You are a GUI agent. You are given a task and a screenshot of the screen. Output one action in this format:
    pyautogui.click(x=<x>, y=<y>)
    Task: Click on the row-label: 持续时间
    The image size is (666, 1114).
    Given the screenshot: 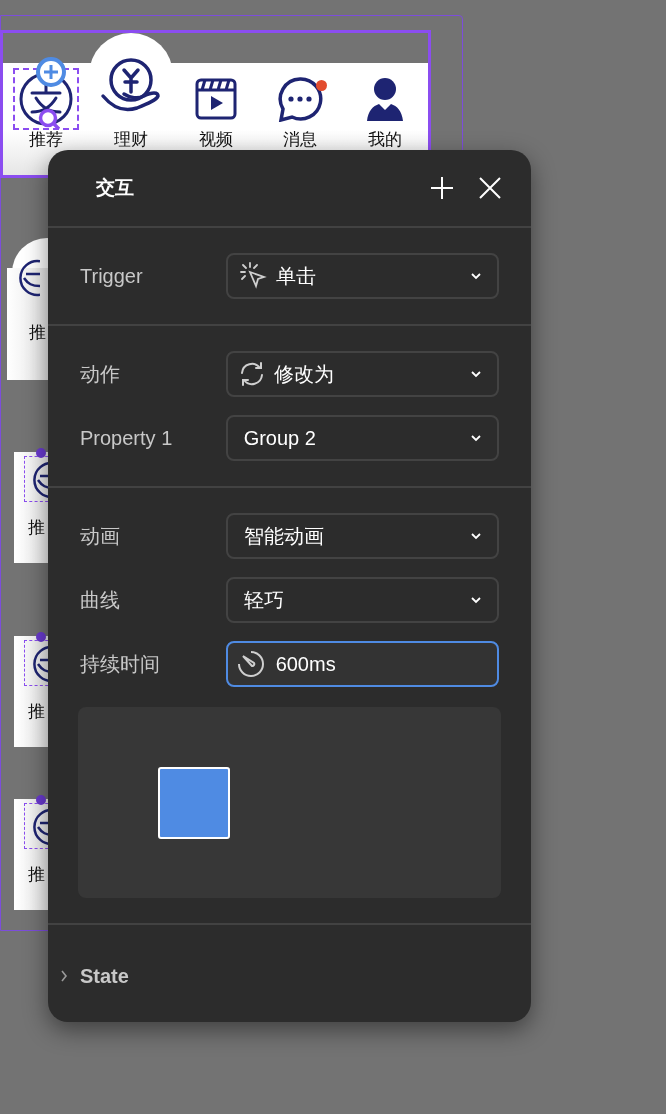 What is the action you would take?
    pyautogui.click(x=120, y=664)
    